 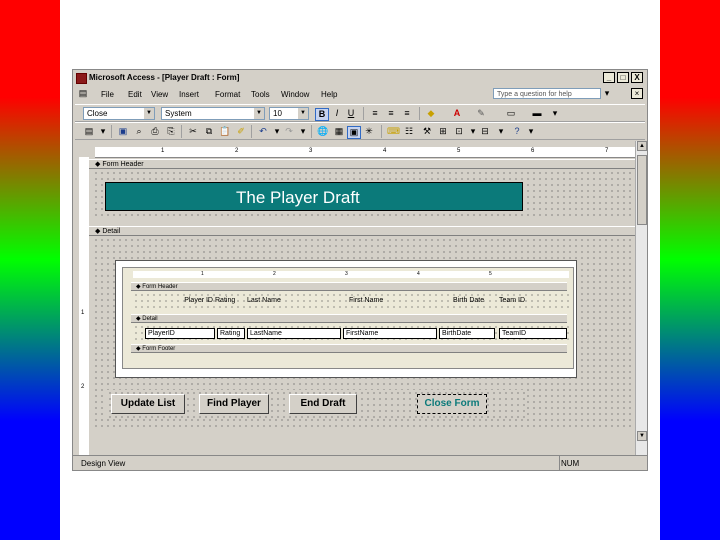 I want to click on align-right-icon: ≡, so click(x=407, y=113).